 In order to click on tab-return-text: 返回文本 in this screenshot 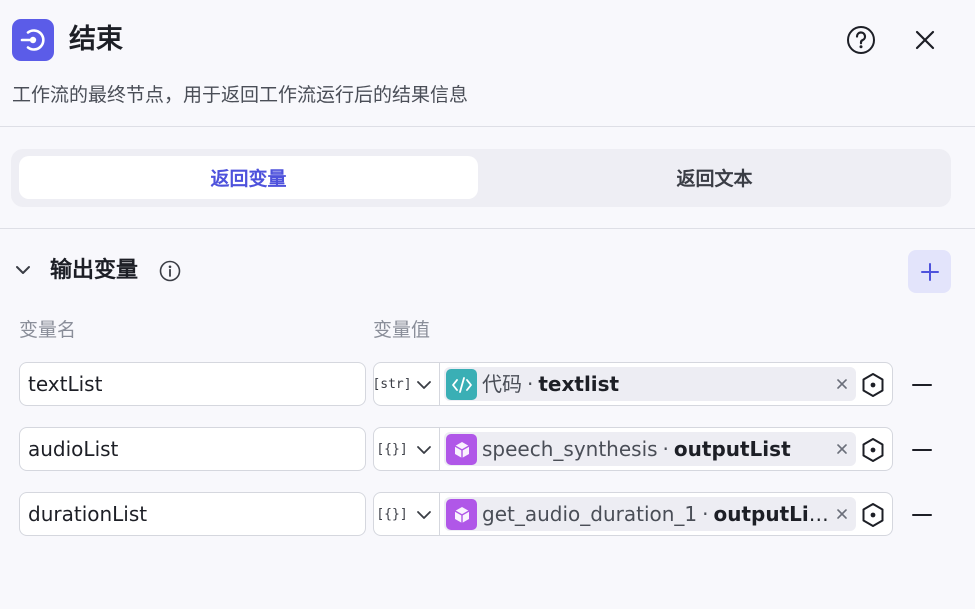, I will do `click(714, 177)`.